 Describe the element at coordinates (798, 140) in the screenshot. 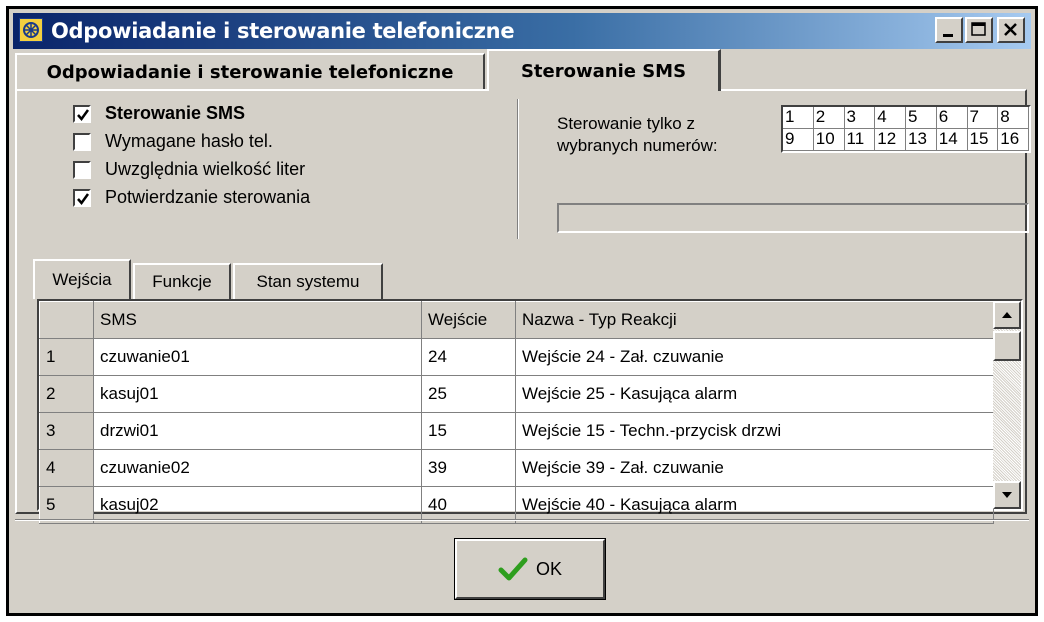

I see `number-cell: 9` at that location.